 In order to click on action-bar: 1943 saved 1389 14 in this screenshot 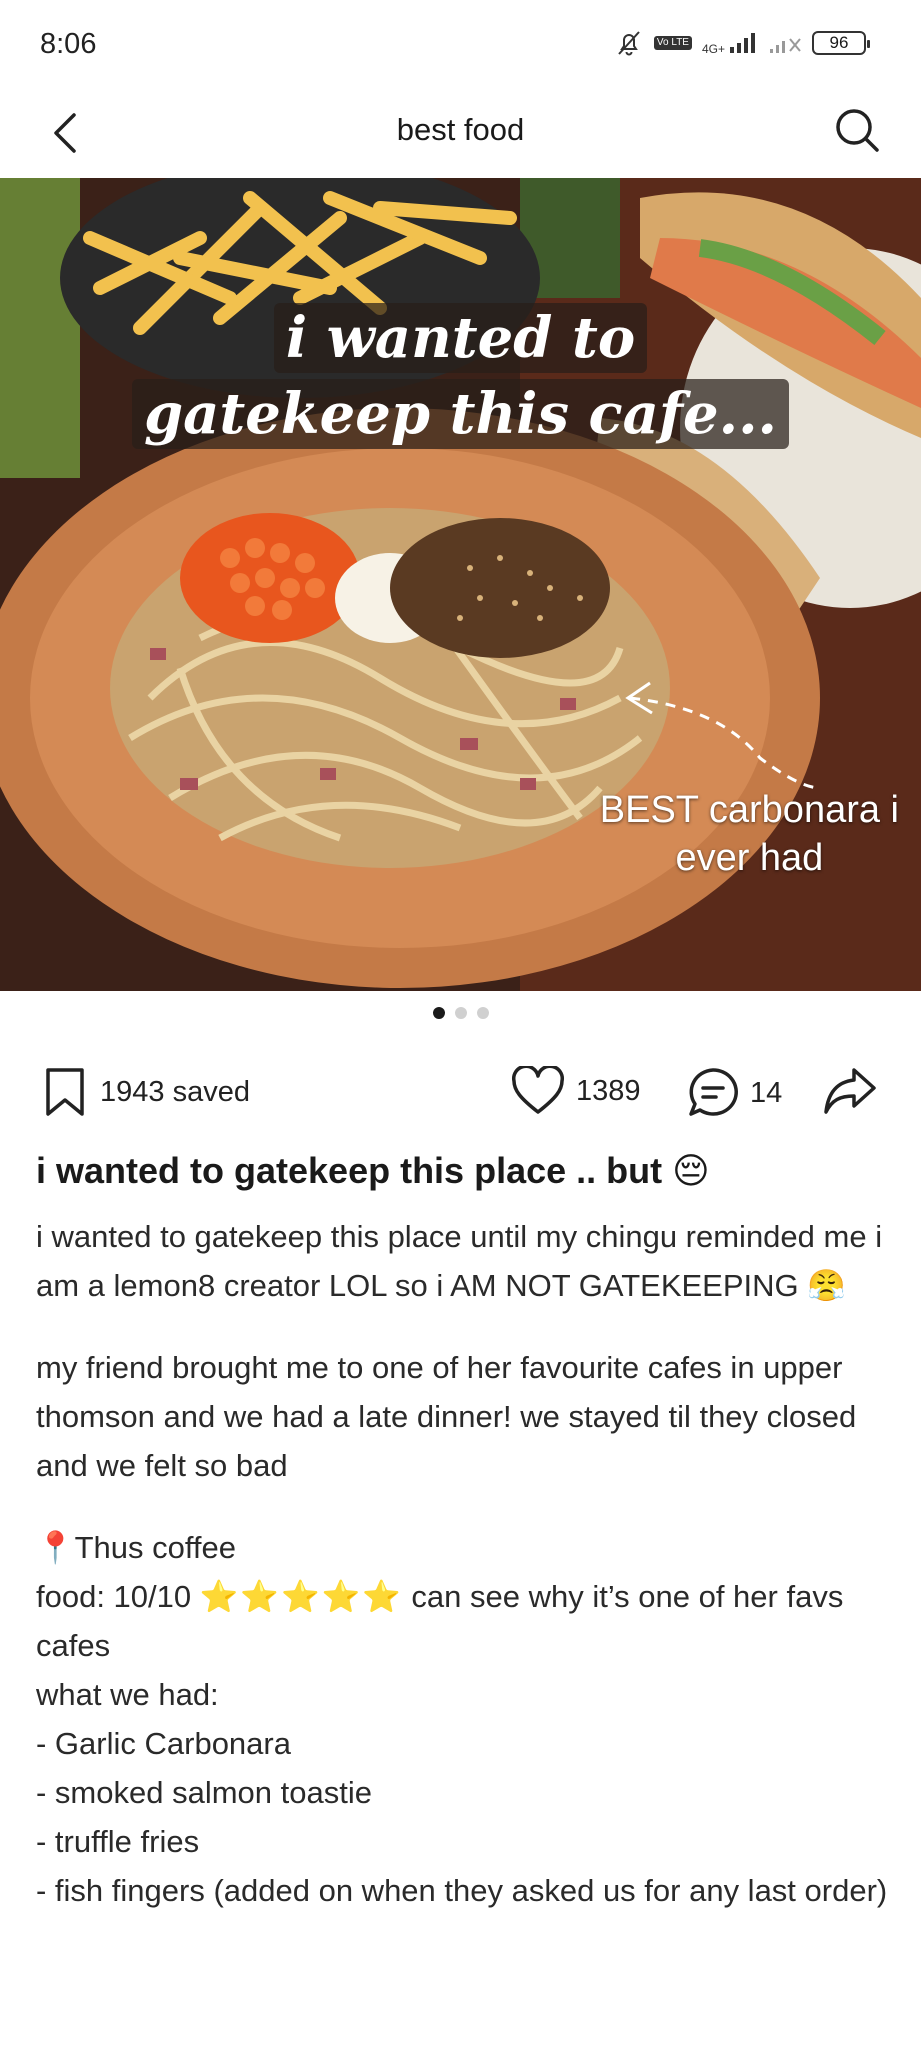, I will do `click(460, 1093)`.